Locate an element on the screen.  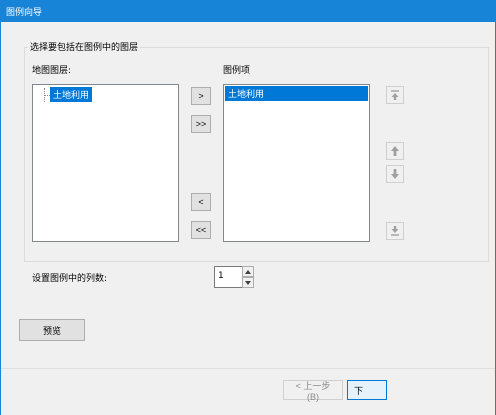
group-label: 选择要包括在图例中的图层 is located at coordinates (84, 46).